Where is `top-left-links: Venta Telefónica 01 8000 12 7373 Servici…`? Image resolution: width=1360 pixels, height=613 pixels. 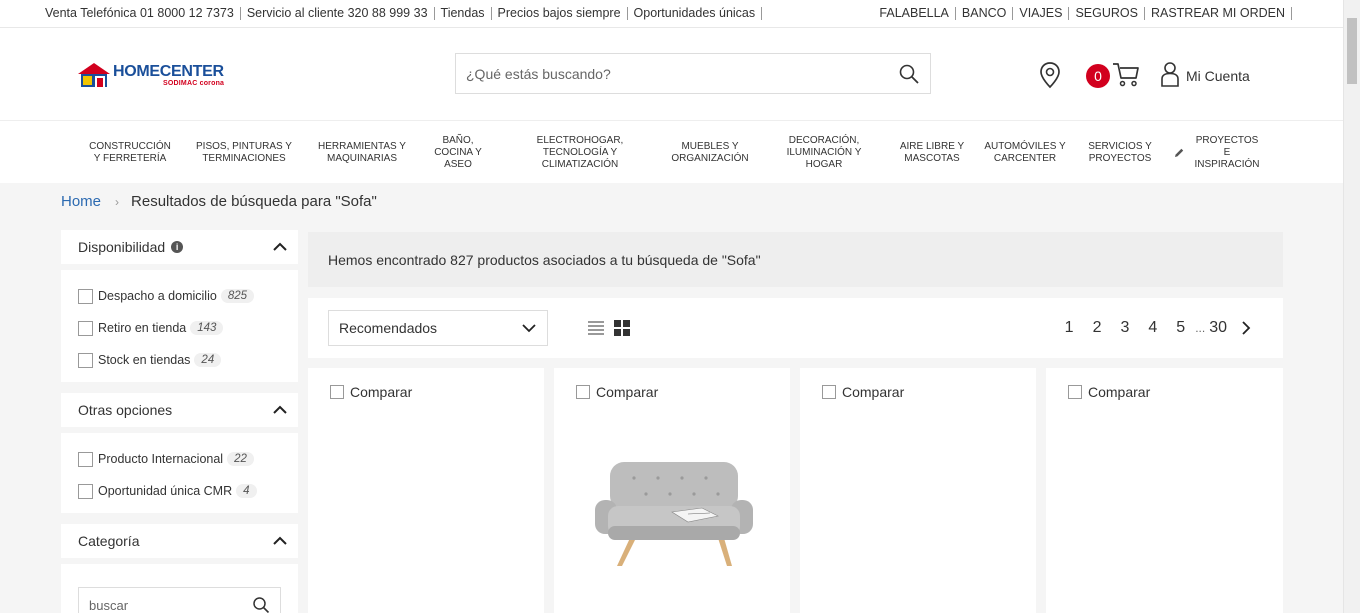 top-left-links: Venta Telefónica 01 8000 12 7373 Servici… is located at coordinates (404, 13).